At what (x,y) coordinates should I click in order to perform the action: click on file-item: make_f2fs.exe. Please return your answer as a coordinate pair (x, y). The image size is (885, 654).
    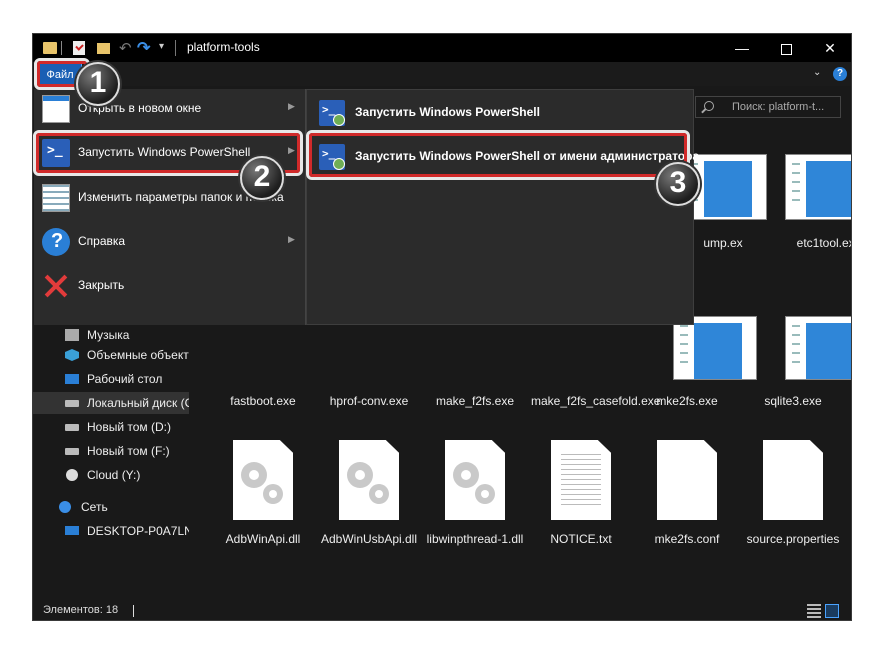
    Looking at the image, I should click on (475, 401).